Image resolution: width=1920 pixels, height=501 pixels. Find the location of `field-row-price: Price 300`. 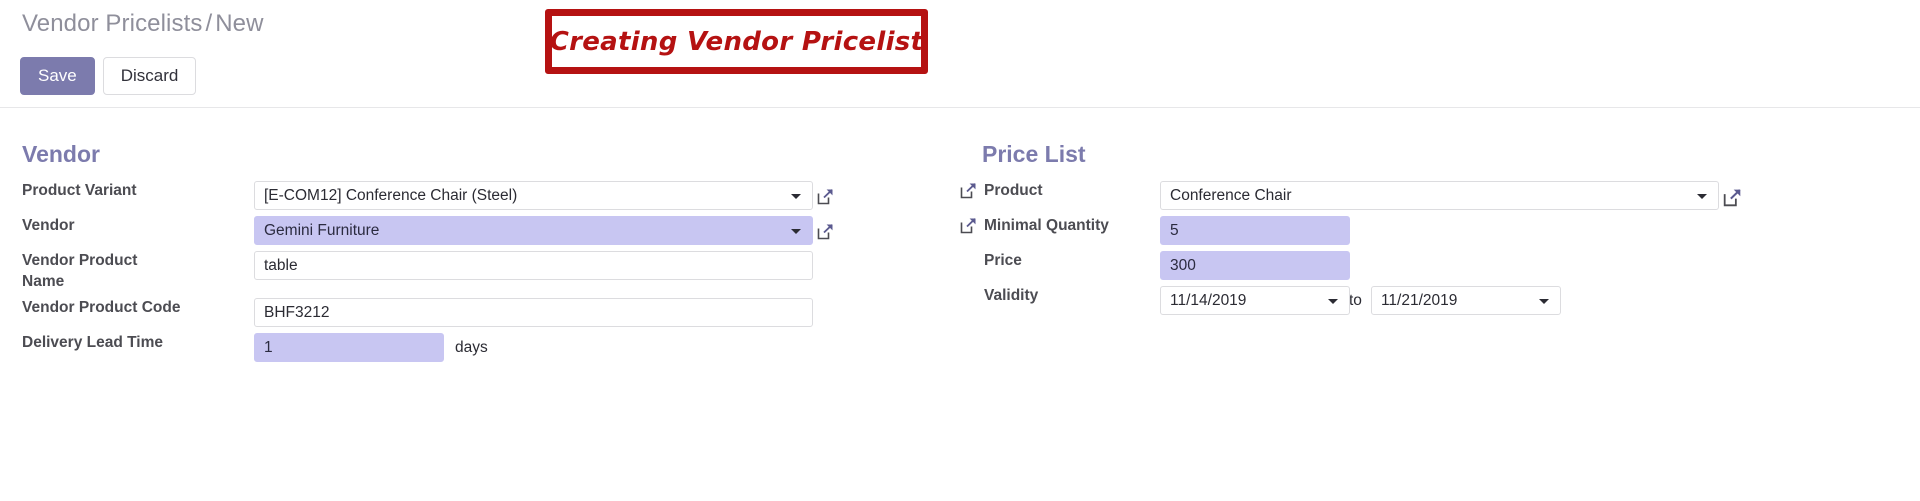

field-row-price: Price 300 is located at coordinates (1414, 268).